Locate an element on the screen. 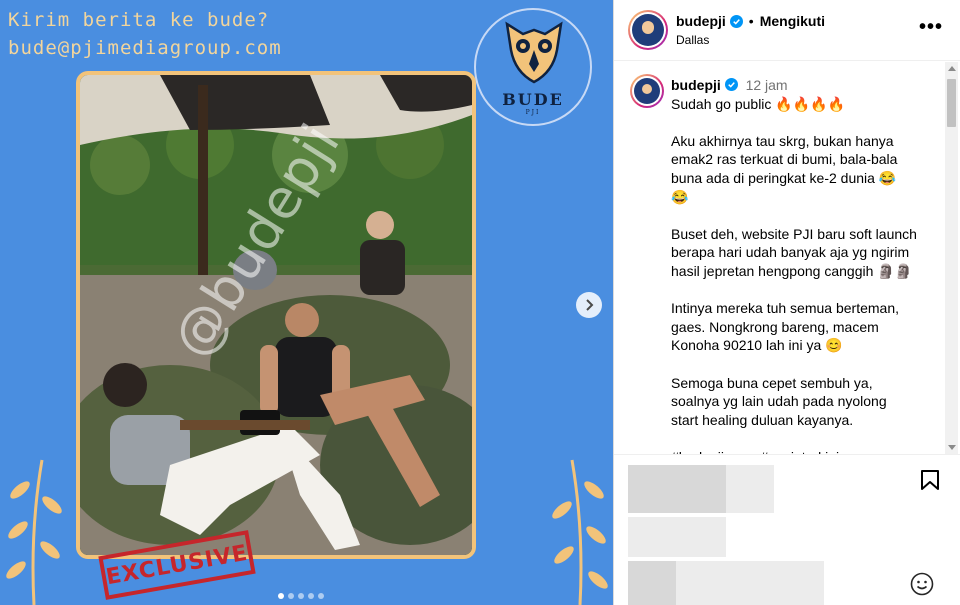 The height and width of the screenshot is (605, 960). caption-line: Semoga buna cepet sembuh ya, is located at coordinates (772, 382).